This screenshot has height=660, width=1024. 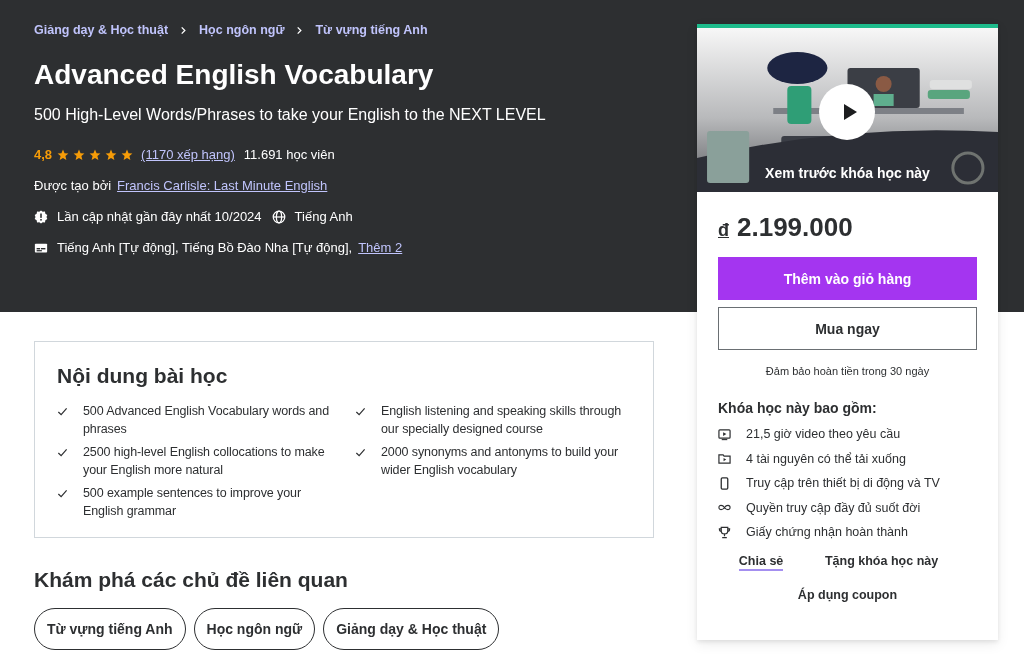 What do you see at coordinates (188, 154) in the screenshot?
I see `ratings-count-link: (1170 xếp hạng)` at bounding box center [188, 154].